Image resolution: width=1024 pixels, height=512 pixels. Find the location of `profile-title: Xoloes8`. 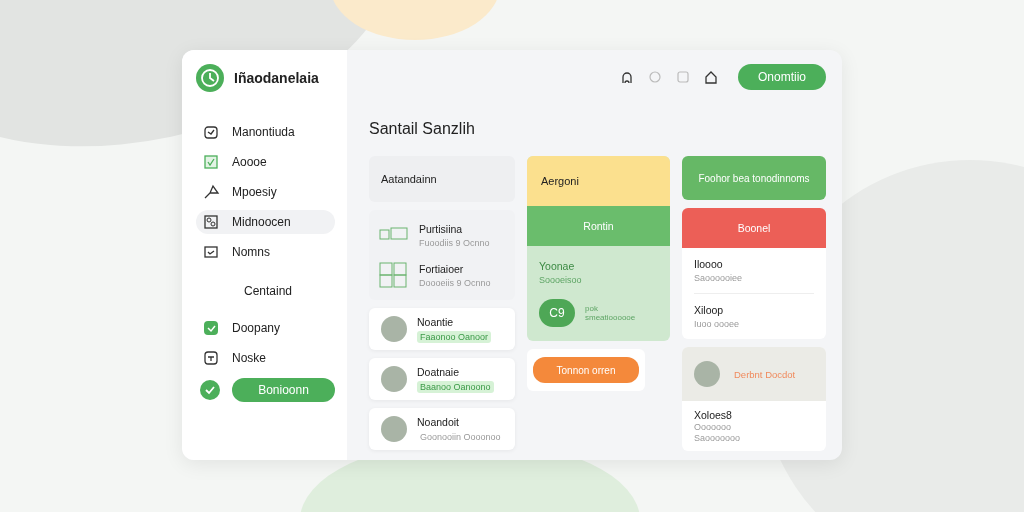

profile-title: Xoloes8 is located at coordinates (713, 415).